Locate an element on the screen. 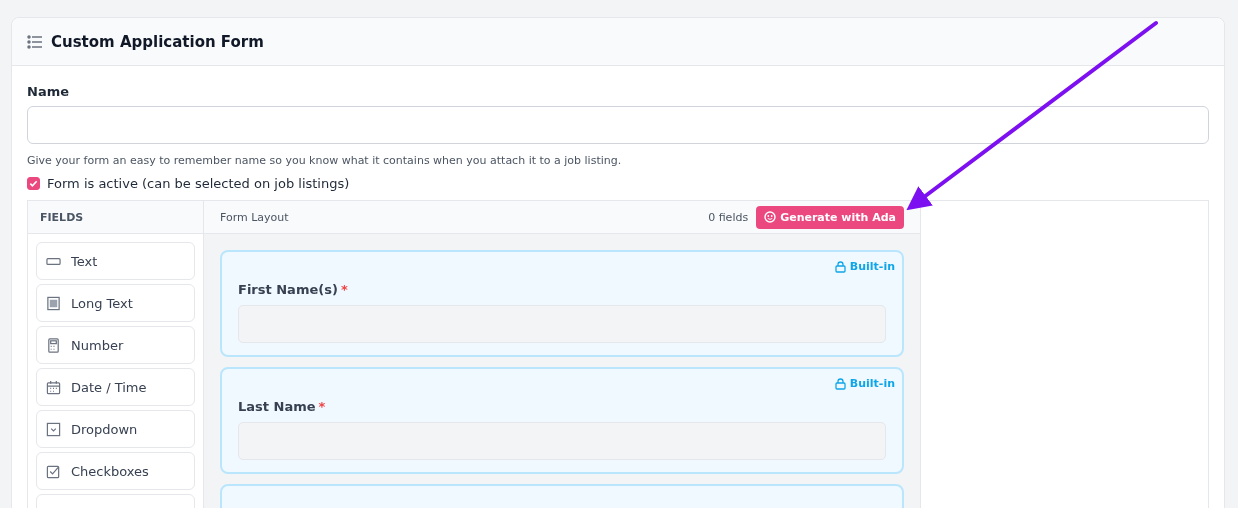 Image resolution: width=1238 pixels, height=508 pixels. field-type-label: Number is located at coordinates (97, 345).